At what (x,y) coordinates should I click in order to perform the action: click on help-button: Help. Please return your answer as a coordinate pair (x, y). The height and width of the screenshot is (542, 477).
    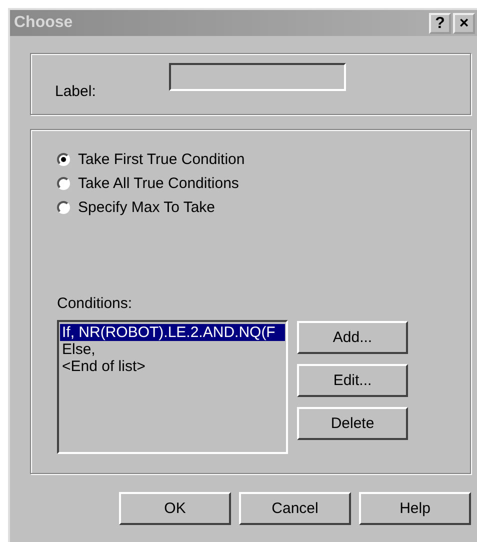
    Looking at the image, I should click on (415, 508).